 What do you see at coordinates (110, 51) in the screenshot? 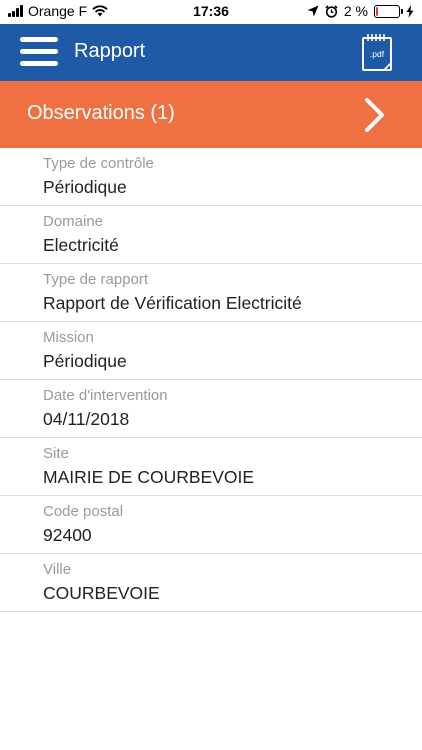
I see `page-title: Rapport` at bounding box center [110, 51].